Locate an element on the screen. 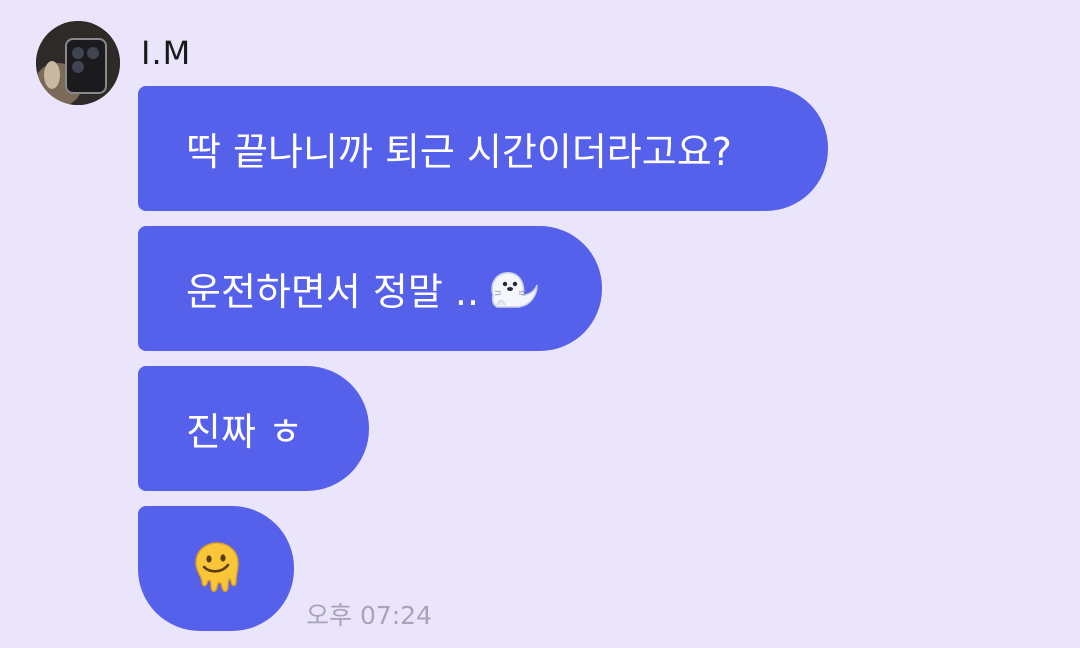 The width and height of the screenshot is (1080, 648). sender-name: I.M is located at coordinates (166, 53).